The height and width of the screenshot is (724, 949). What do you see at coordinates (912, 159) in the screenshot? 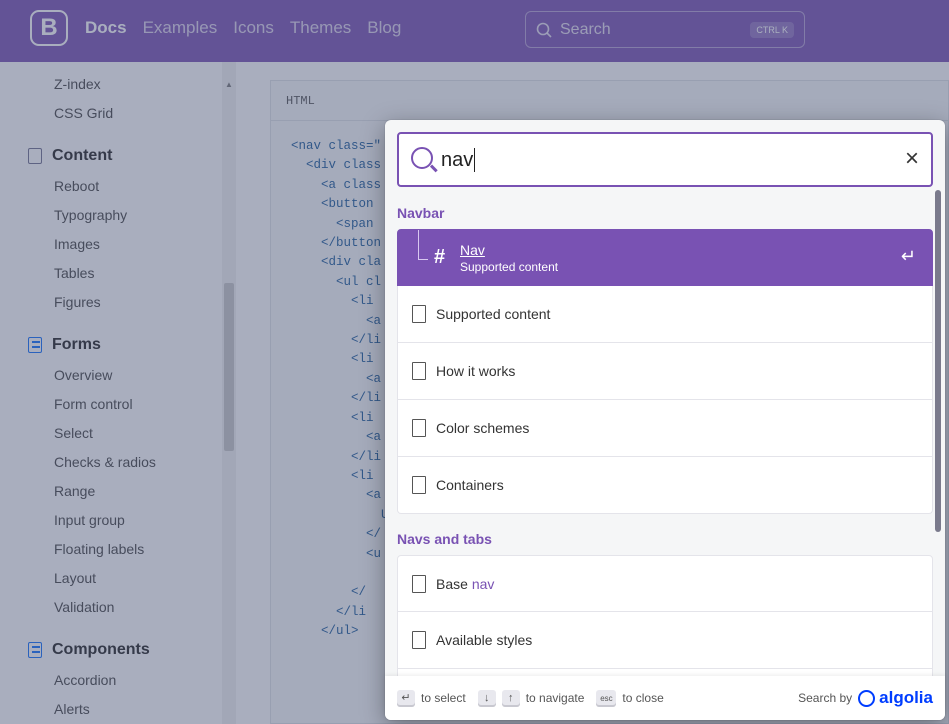
I see `clear-search-button: ×` at bounding box center [912, 159].